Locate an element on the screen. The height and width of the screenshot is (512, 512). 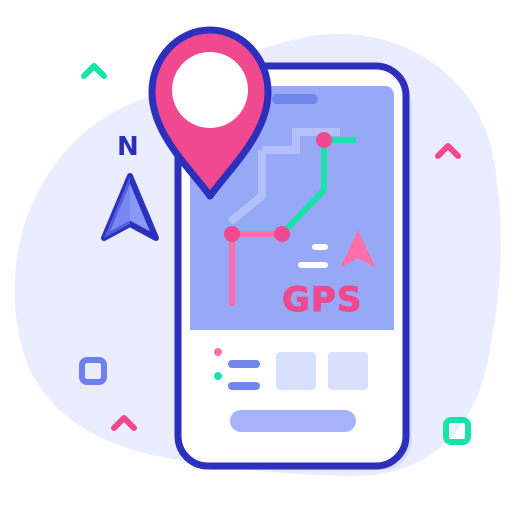
gps-label: GPS is located at coordinates (322, 300).